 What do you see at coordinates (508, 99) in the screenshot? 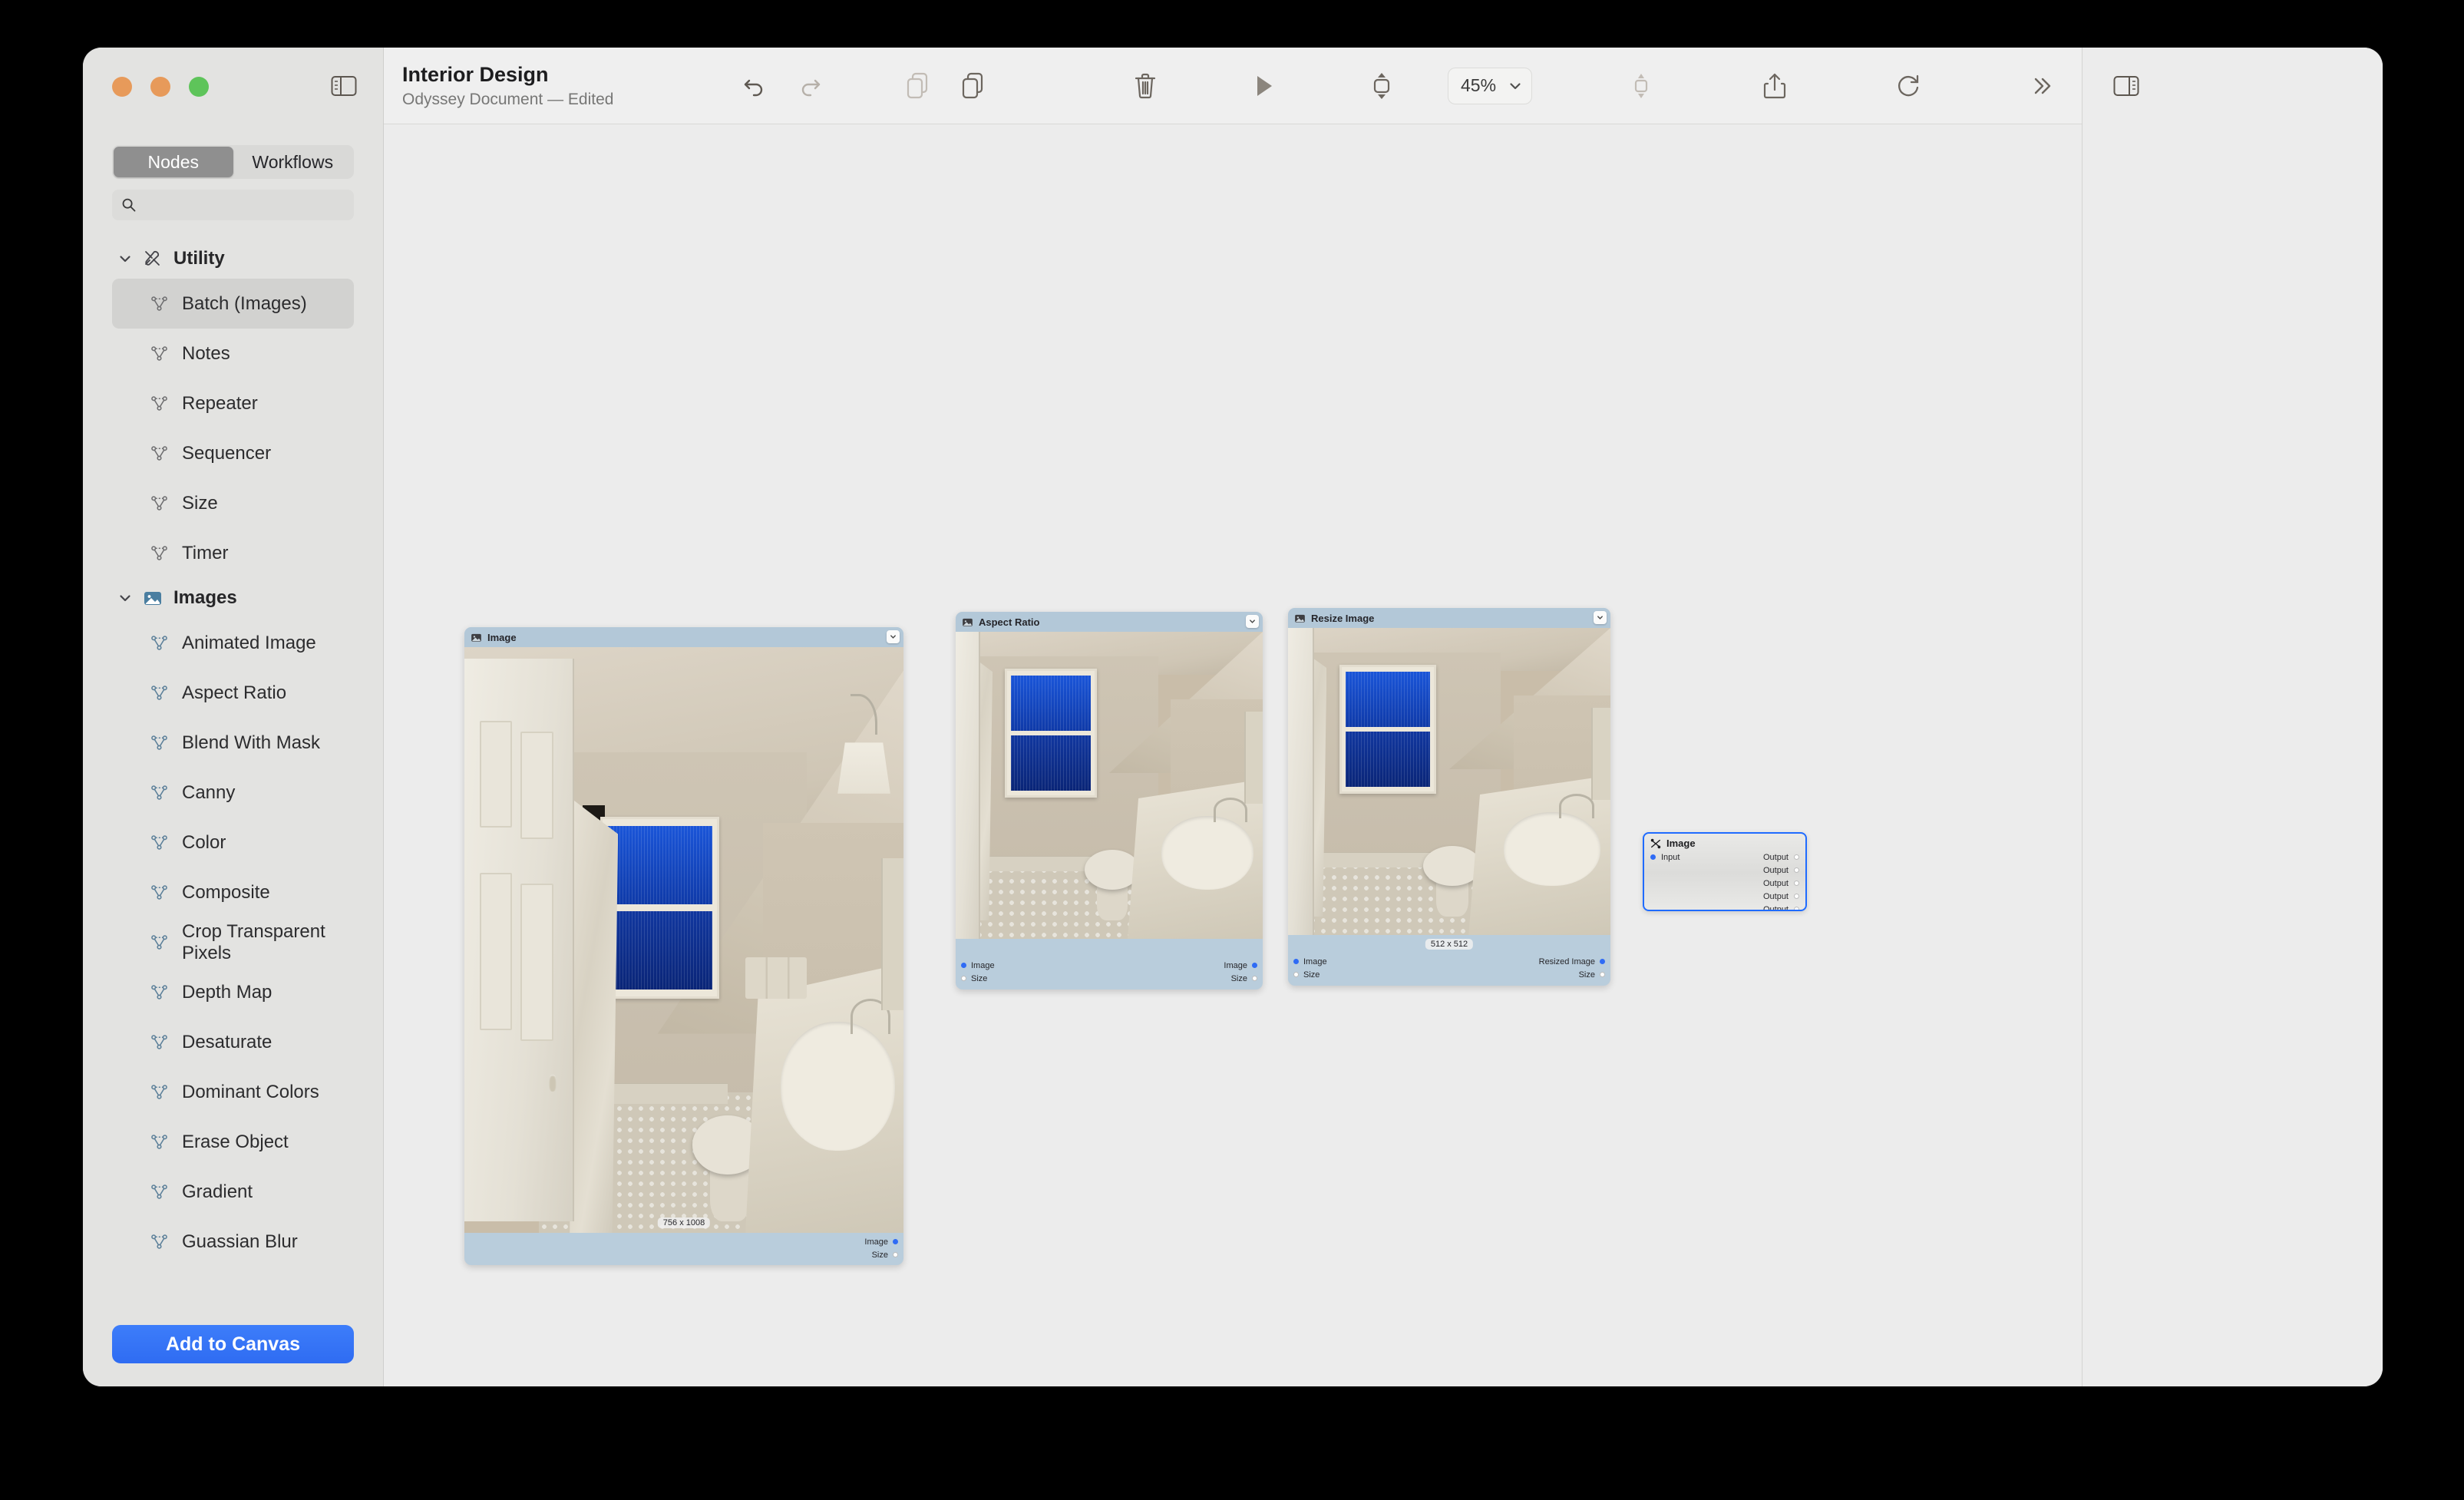
I see `document-subtitle: Odyssey Document — Edited` at bounding box center [508, 99].